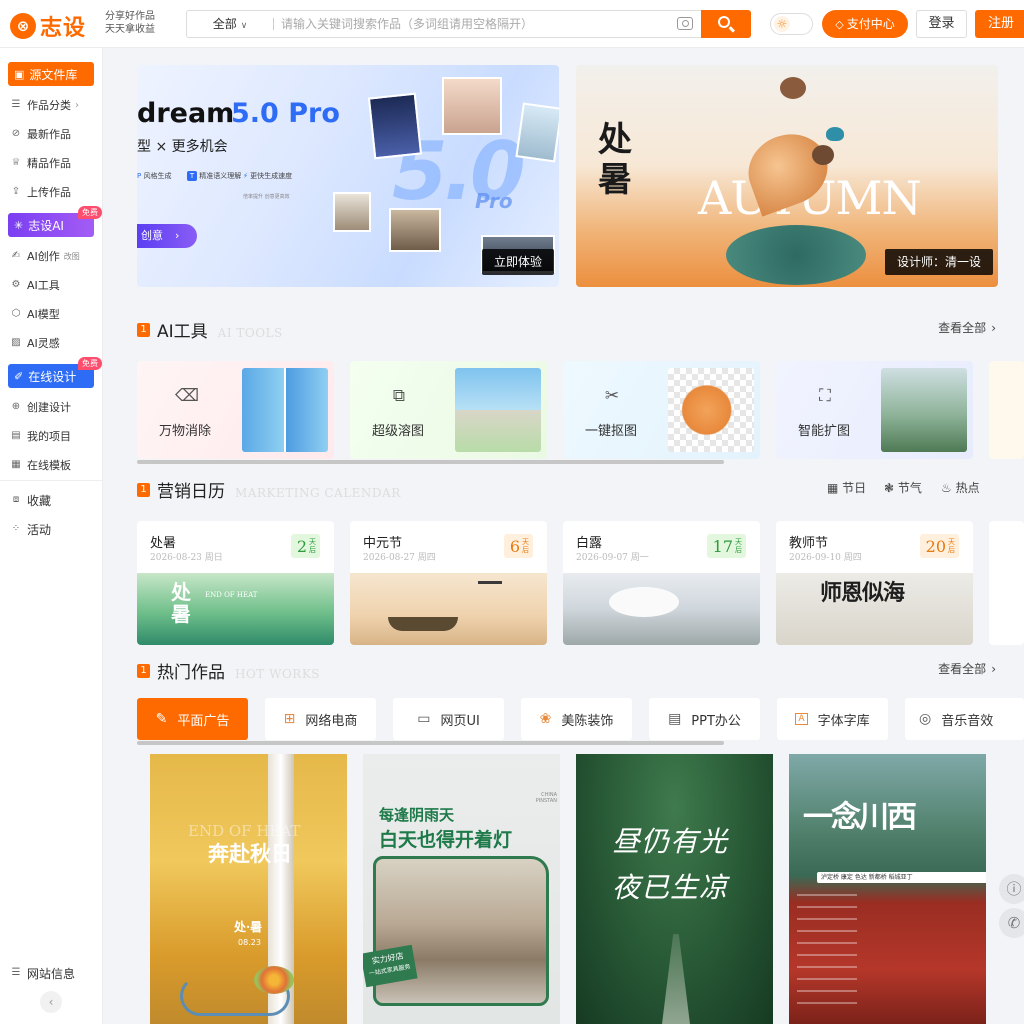 Image resolution: width=1024 pixels, height=1024 pixels. I want to click on calendar-filter-hot: ♨ 热点, so click(960, 487).